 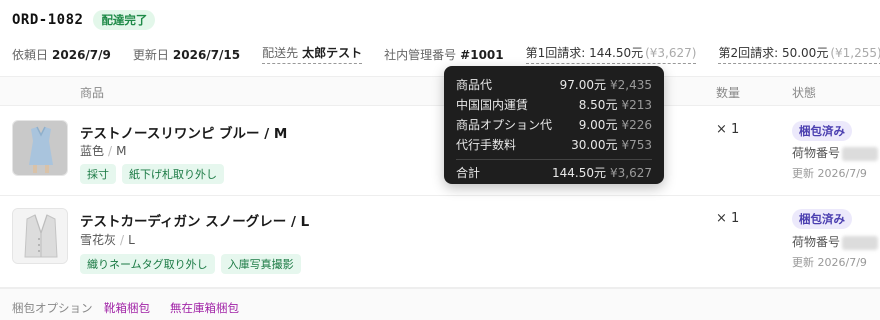 I want to click on order-id: ORD-1082, so click(x=48, y=20).